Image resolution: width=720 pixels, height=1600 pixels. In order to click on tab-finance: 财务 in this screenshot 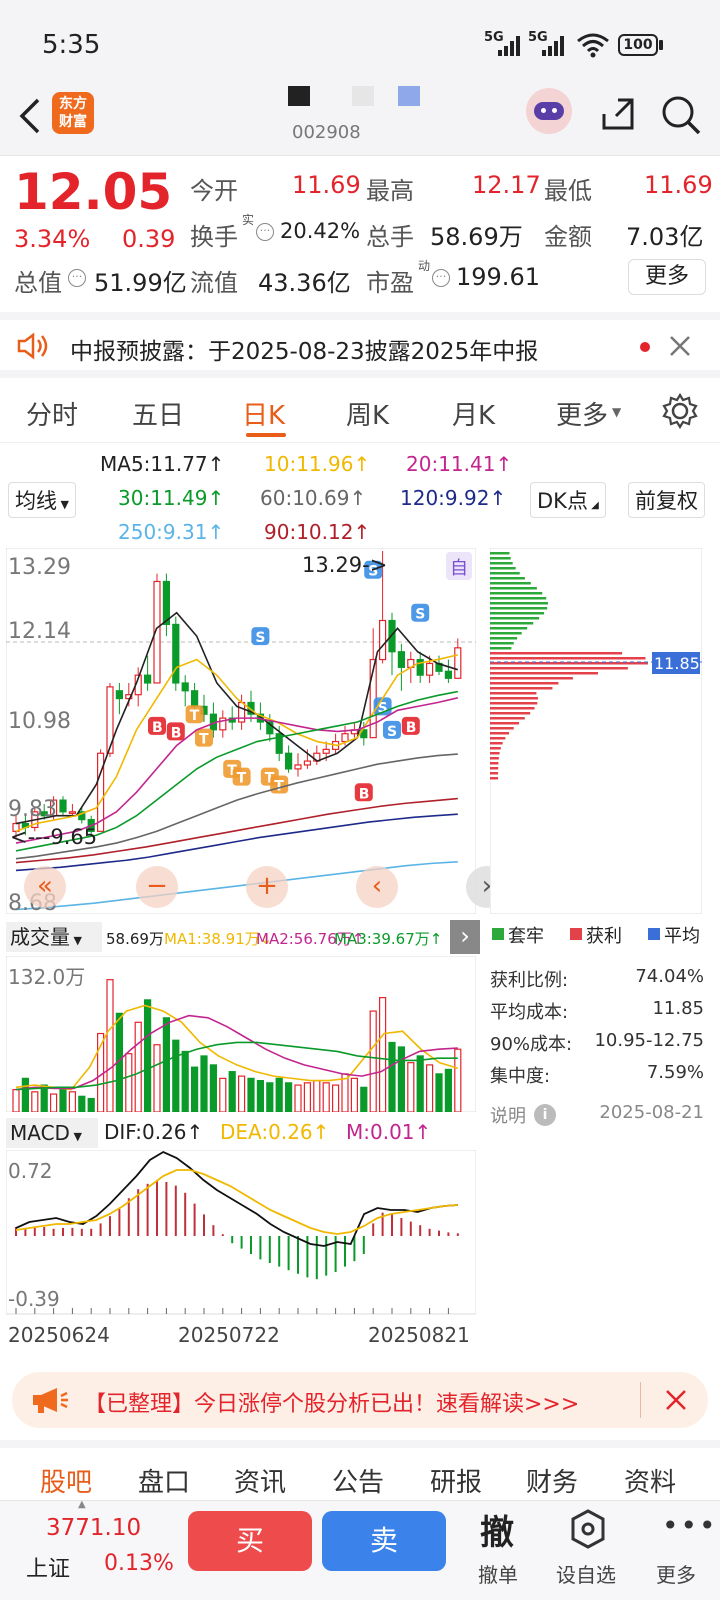, I will do `click(552, 1480)`.